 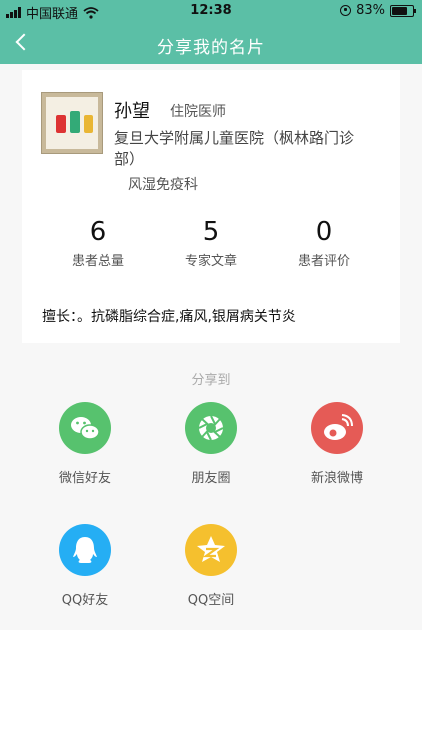 What do you see at coordinates (346, 10) in the screenshot?
I see `orientation-lock-icon` at bounding box center [346, 10].